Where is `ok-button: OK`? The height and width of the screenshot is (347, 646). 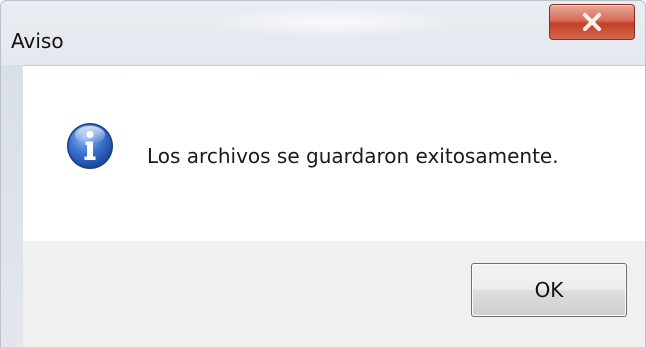 ok-button: OK is located at coordinates (549, 290).